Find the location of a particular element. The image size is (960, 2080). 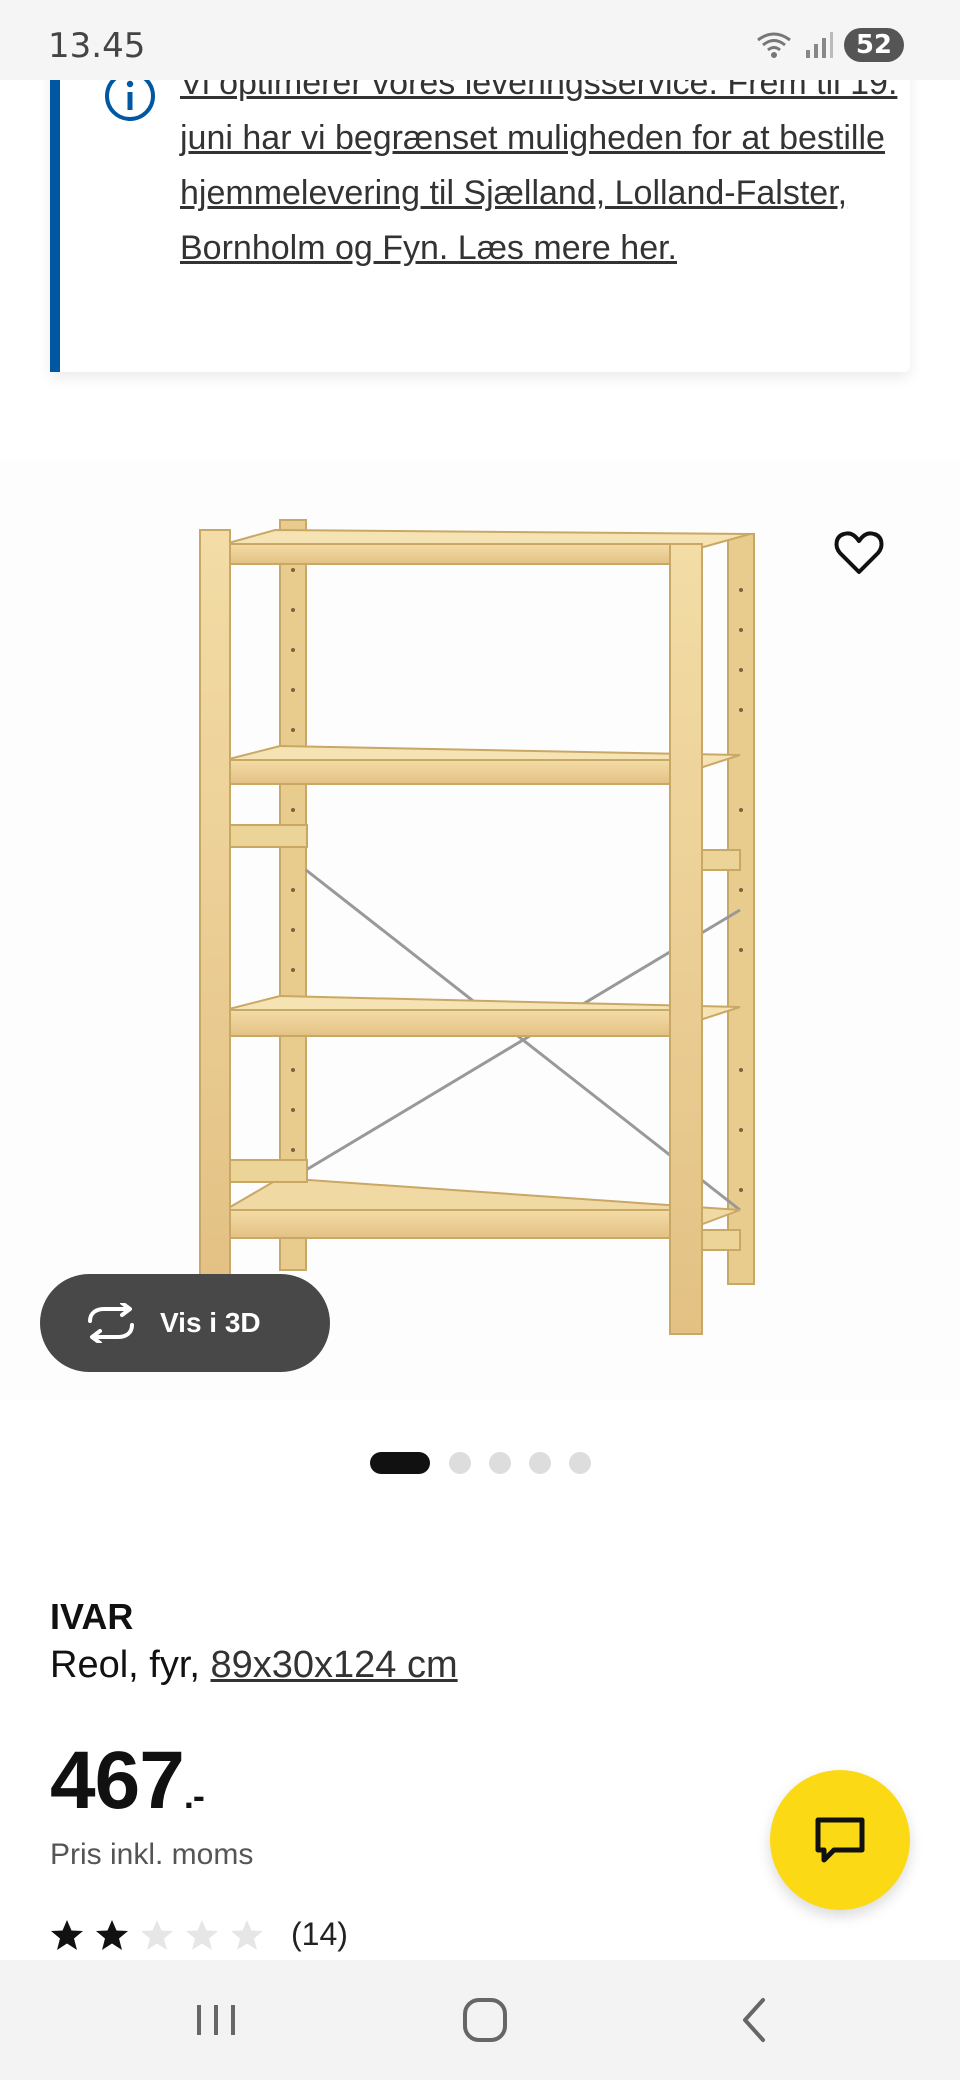

view-3d-button: Vis i 3D is located at coordinates (185, 1323).